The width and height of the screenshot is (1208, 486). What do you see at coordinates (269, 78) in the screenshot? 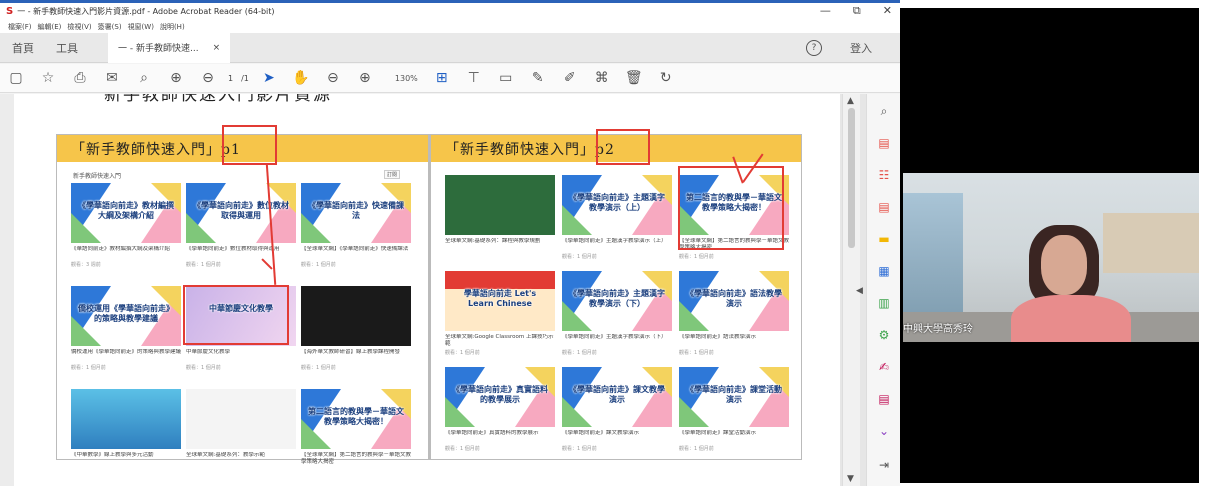
I see `select-icon: ➤` at bounding box center [269, 78].